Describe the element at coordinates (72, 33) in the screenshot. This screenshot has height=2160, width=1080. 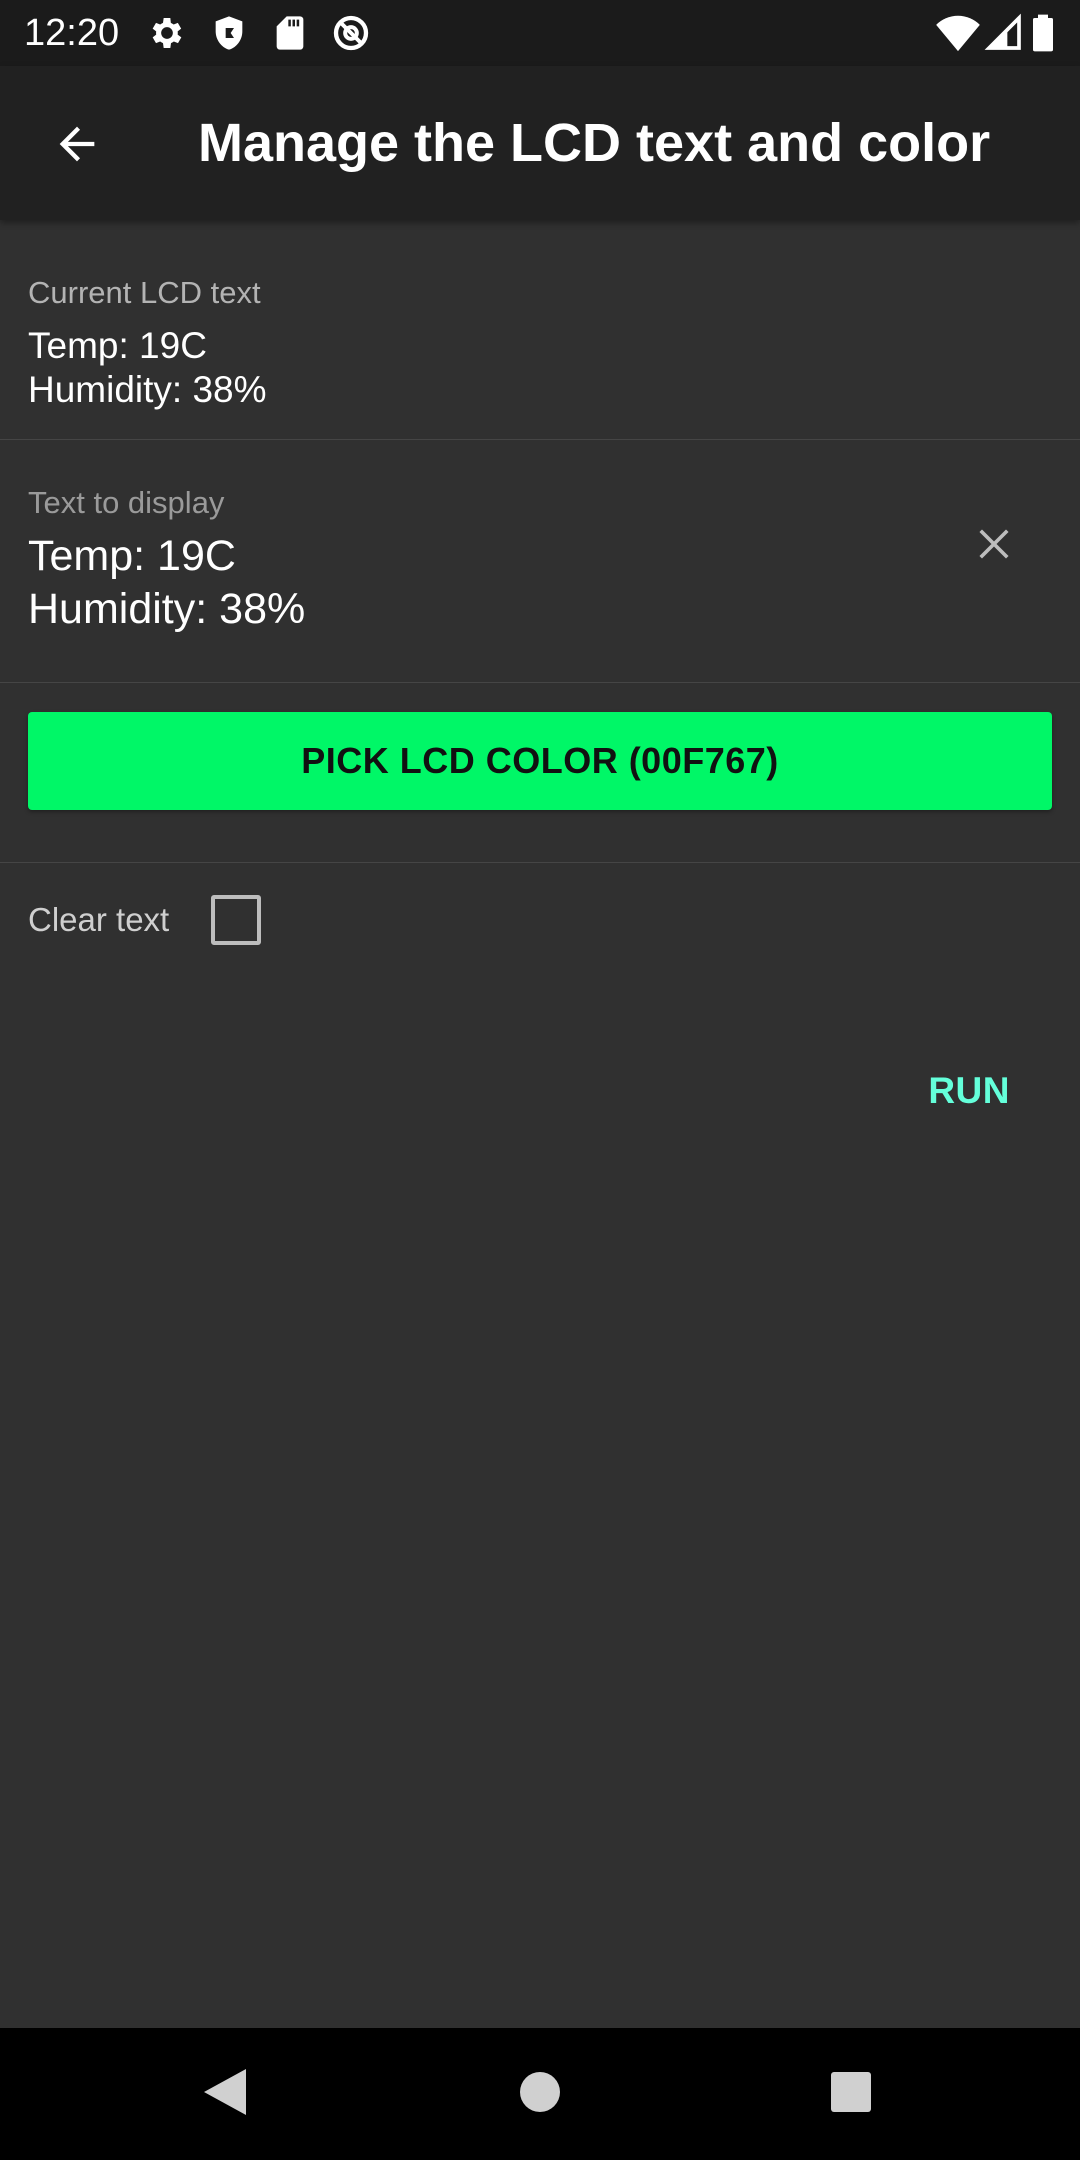
I see `status-time: 12:20` at that location.